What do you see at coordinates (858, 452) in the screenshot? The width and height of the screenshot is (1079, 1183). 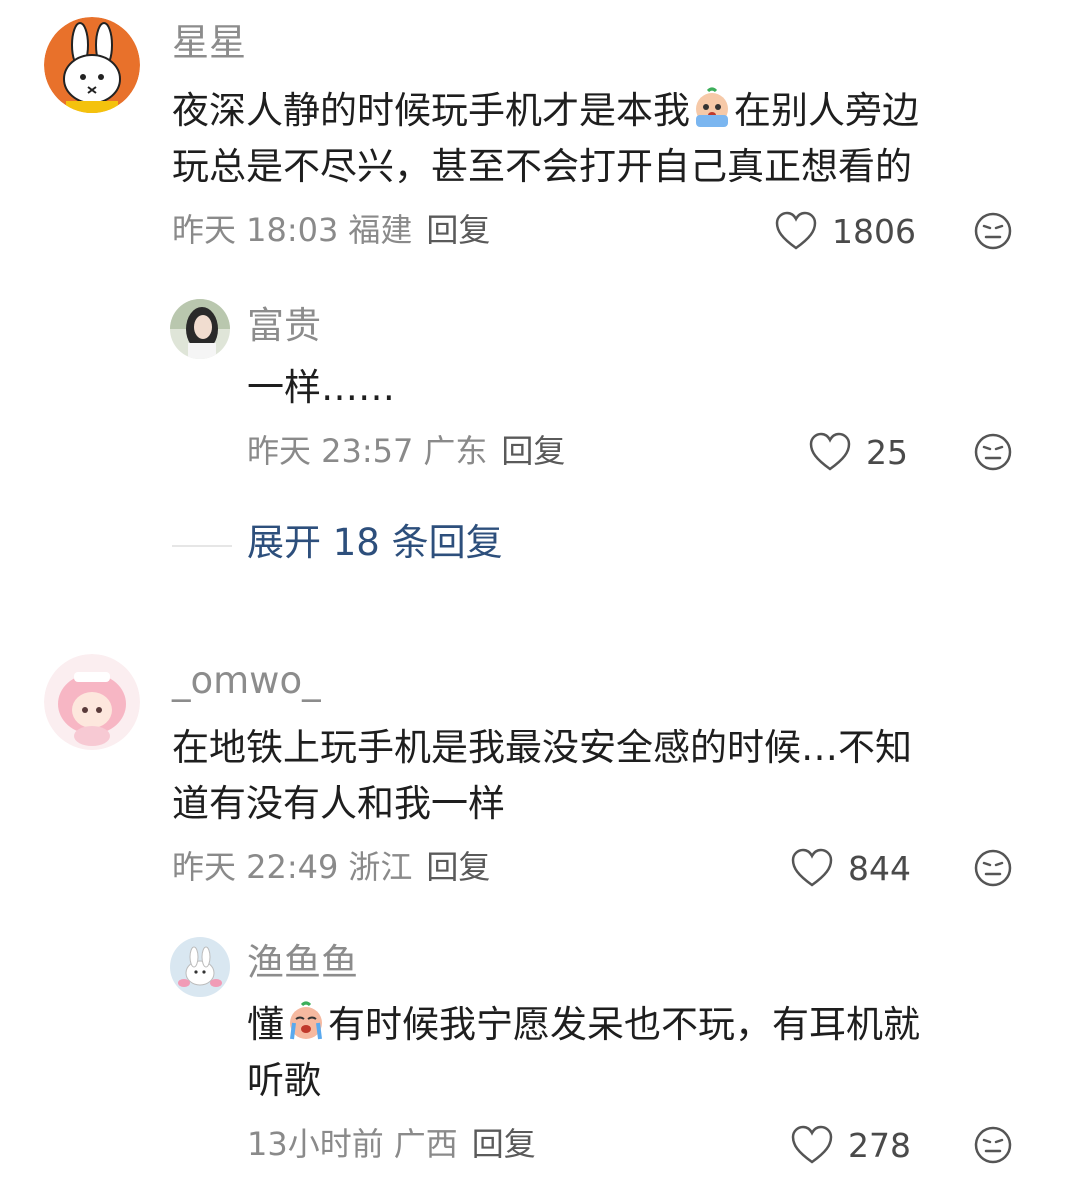 I see `like-button: 25` at bounding box center [858, 452].